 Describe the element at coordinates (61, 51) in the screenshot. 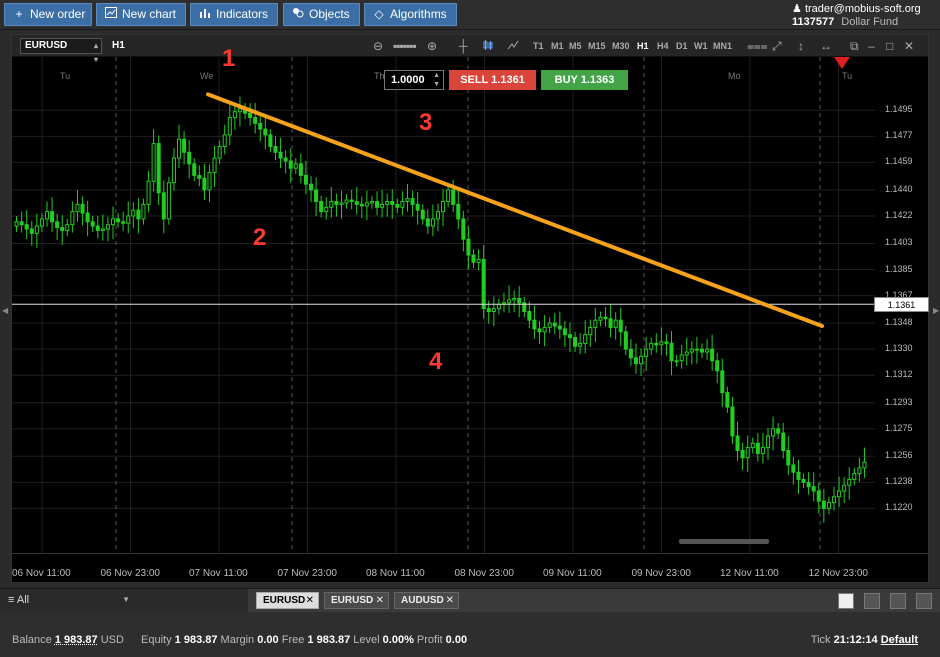

I see `symbol-select: EURUSD ▴ ▾` at that location.